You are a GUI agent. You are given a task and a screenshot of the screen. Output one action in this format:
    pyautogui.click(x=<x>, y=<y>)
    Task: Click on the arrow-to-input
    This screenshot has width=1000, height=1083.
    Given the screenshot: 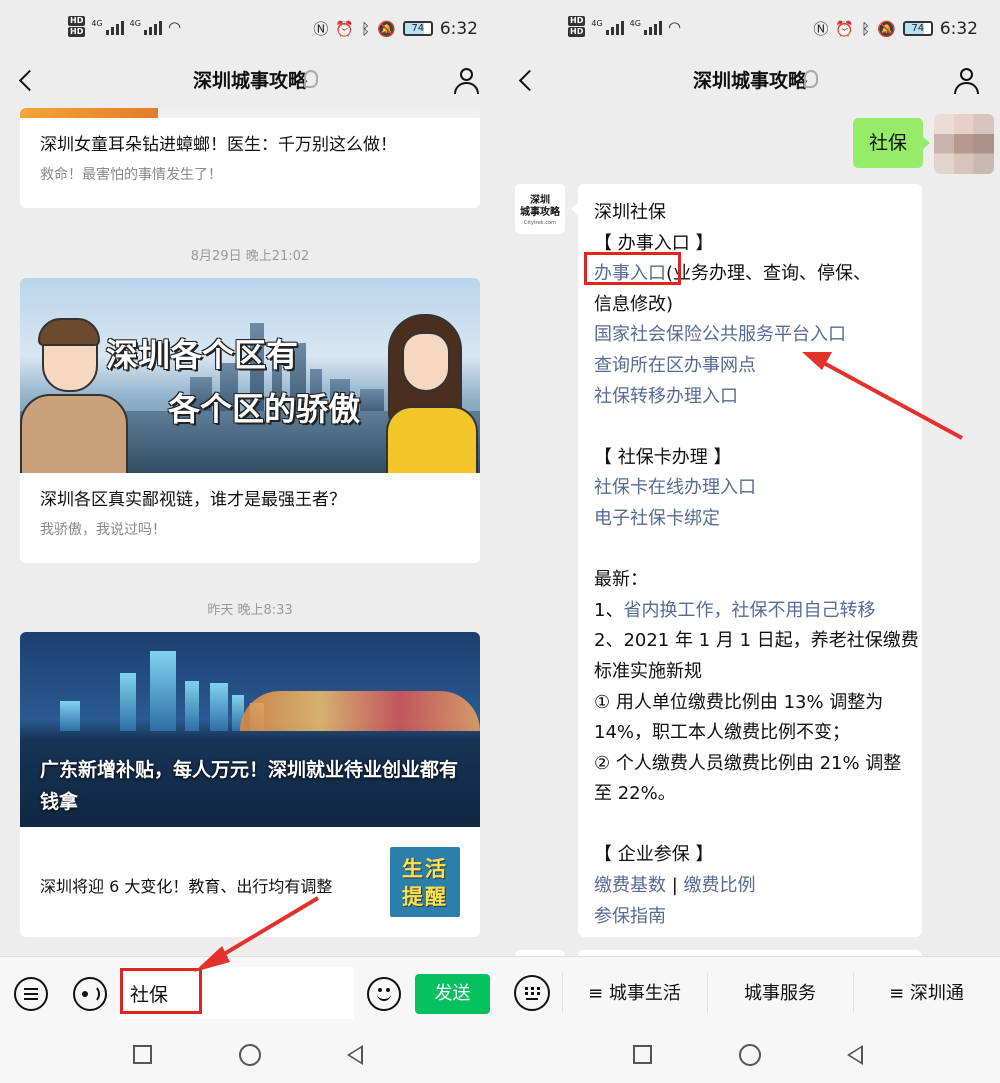 What is the action you would take?
    pyautogui.click(x=257, y=934)
    